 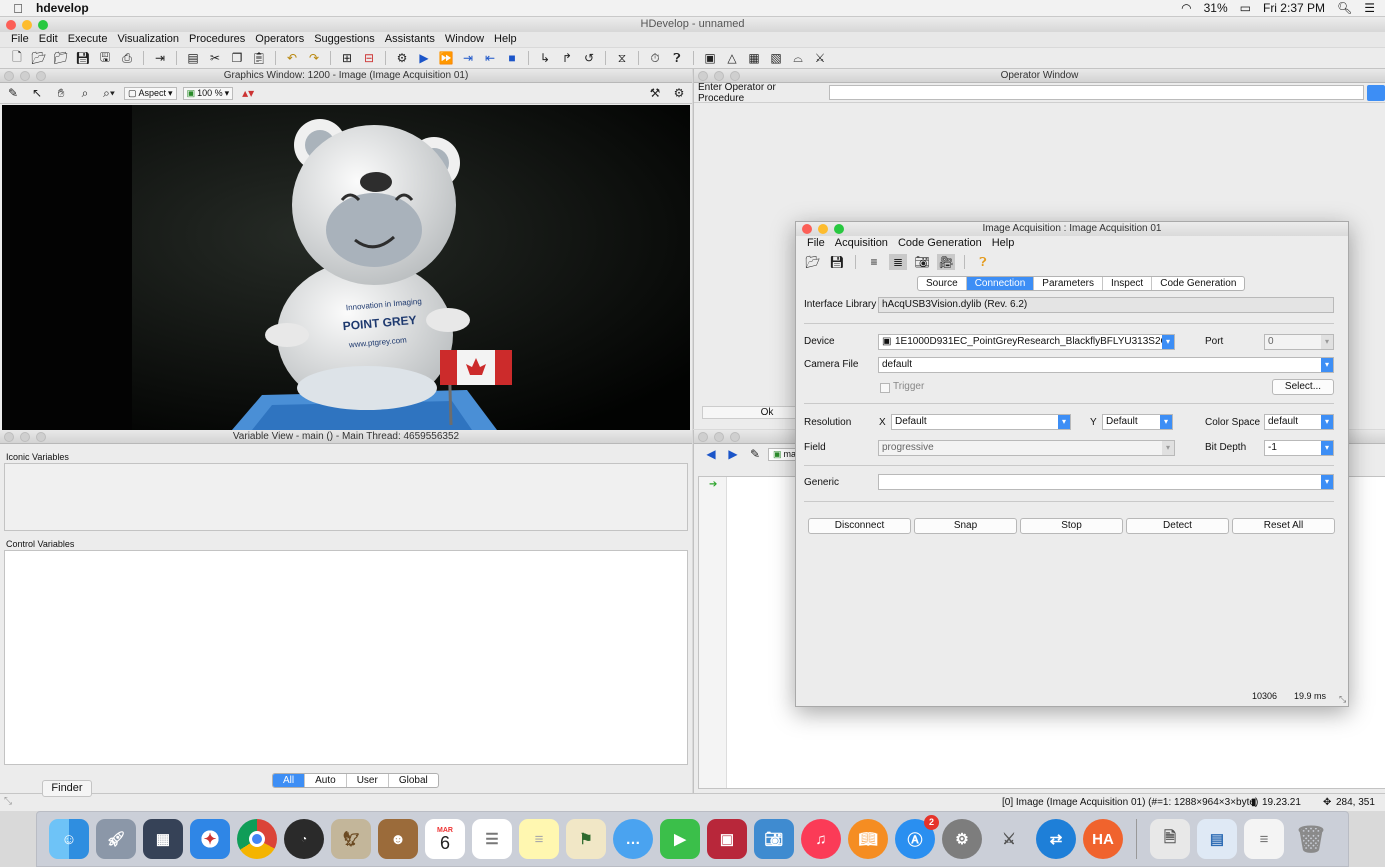 I want to click on wifi-icon: ◠, so click(x=1186, y=8).